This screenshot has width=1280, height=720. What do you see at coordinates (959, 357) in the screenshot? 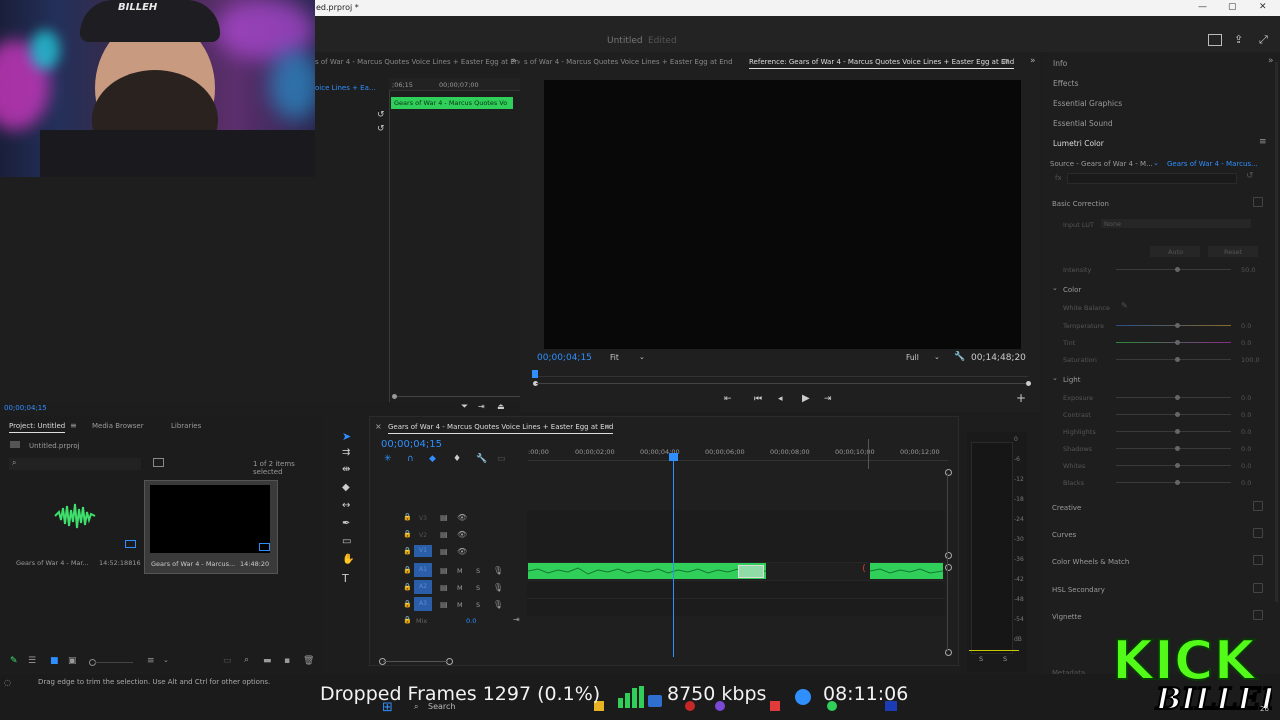
I see `wrench-icon: 🔧` at bounding box center [959, 357].